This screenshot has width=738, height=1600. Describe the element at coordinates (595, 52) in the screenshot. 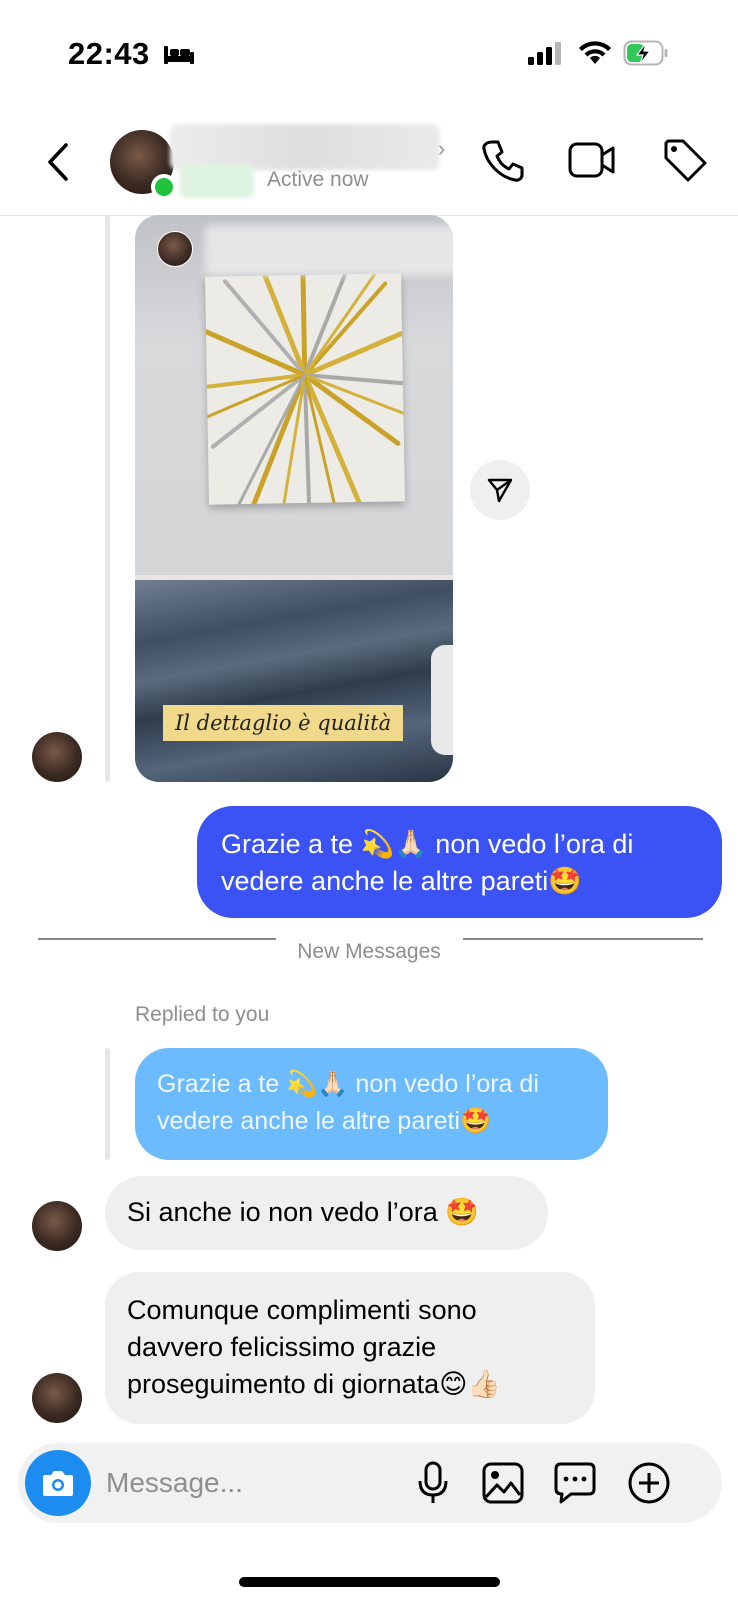

I see `wifi-icon` at that location.